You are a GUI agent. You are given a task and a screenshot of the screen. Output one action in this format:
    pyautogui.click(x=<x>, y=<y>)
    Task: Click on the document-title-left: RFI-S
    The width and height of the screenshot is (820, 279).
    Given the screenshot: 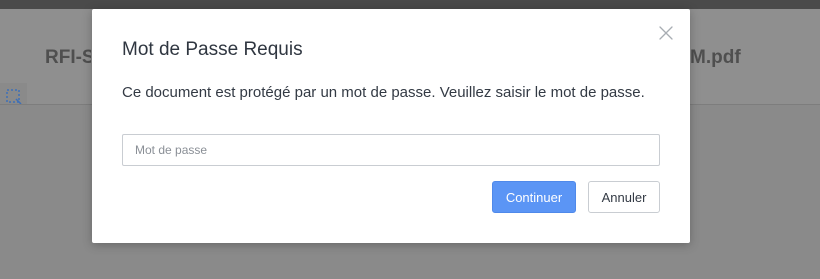 What is the action you would take?
    pyautogui.click(x=68, y=57)
    